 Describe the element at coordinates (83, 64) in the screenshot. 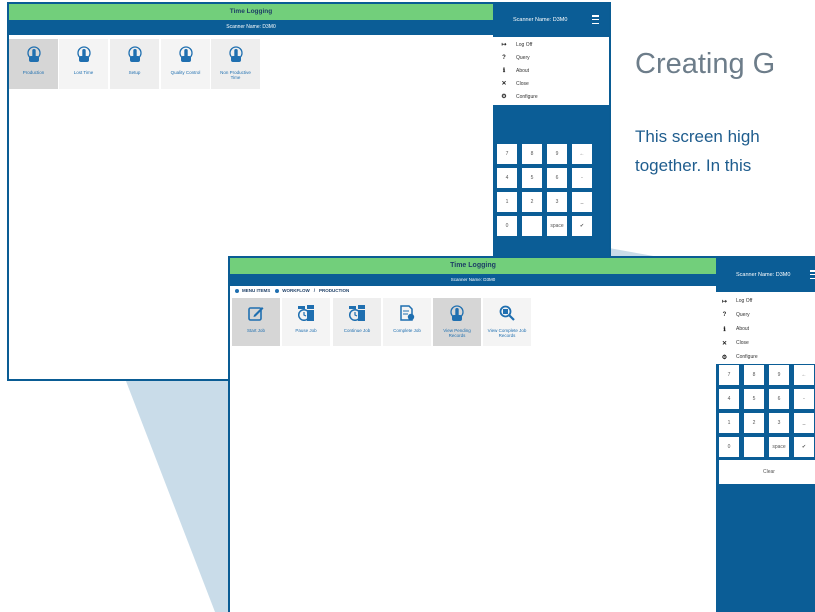

I see `tile-lost-time: Lost Time` at that location.